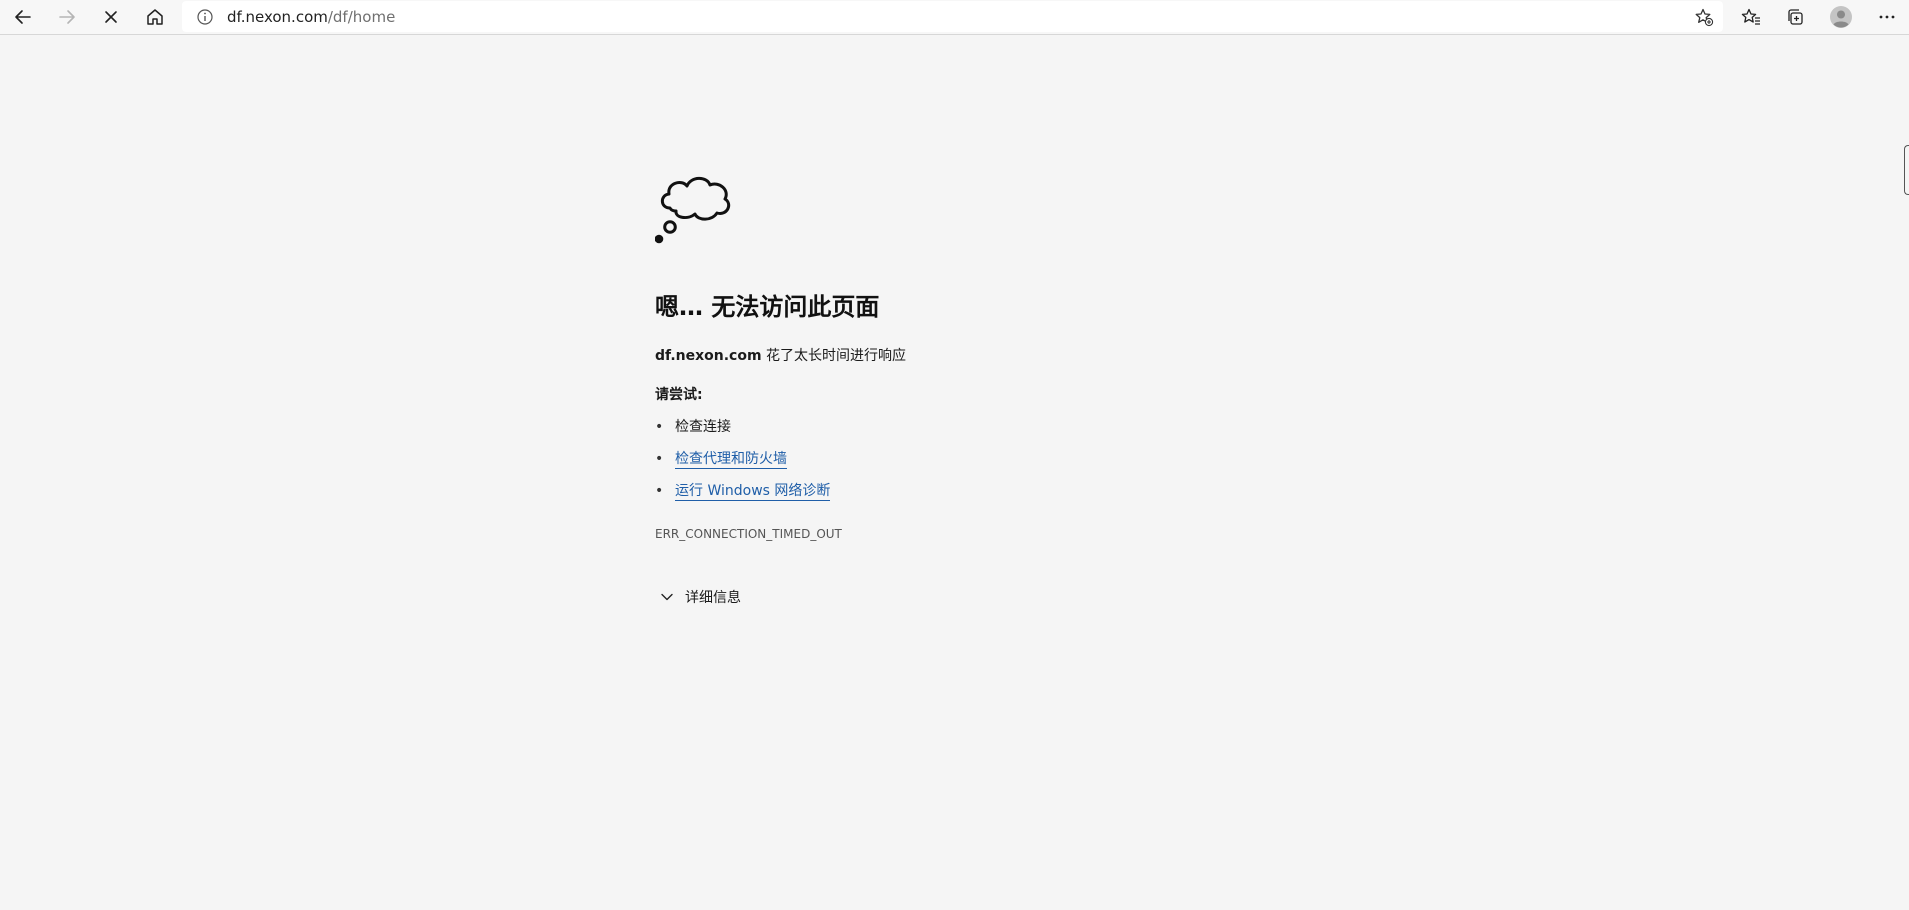 The image size is (1909, 910). What do you see at coordinates (834, 356) in the screenshot?
I see `error-message-text: 花了太长时间进行响应` at bounding box center [834, 356].